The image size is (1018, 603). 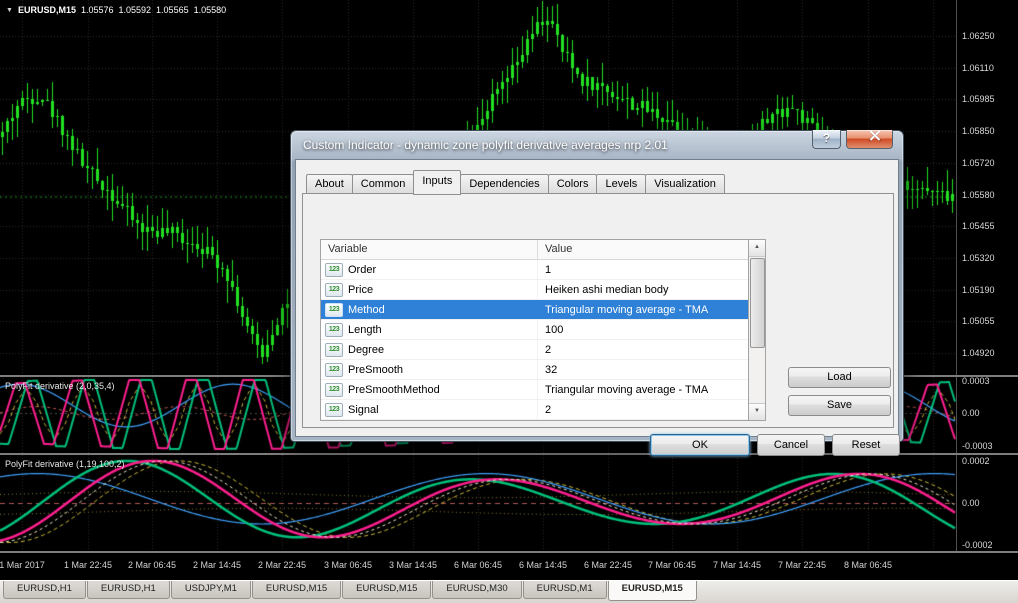 I want to click on help-button: ?, so click(x=826, y=139).